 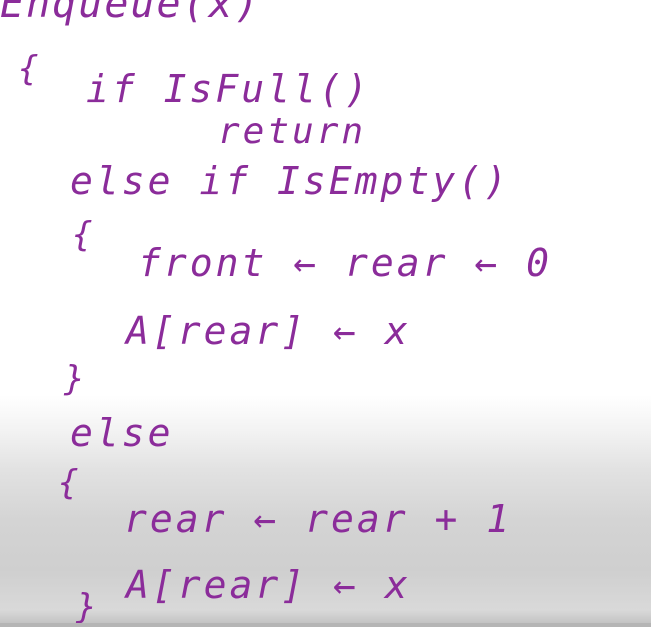 What do you see at coordinates (130, 13) in the screenshot?
I see `function-title: Enqueue(x)` at bounding box center [130, 13].